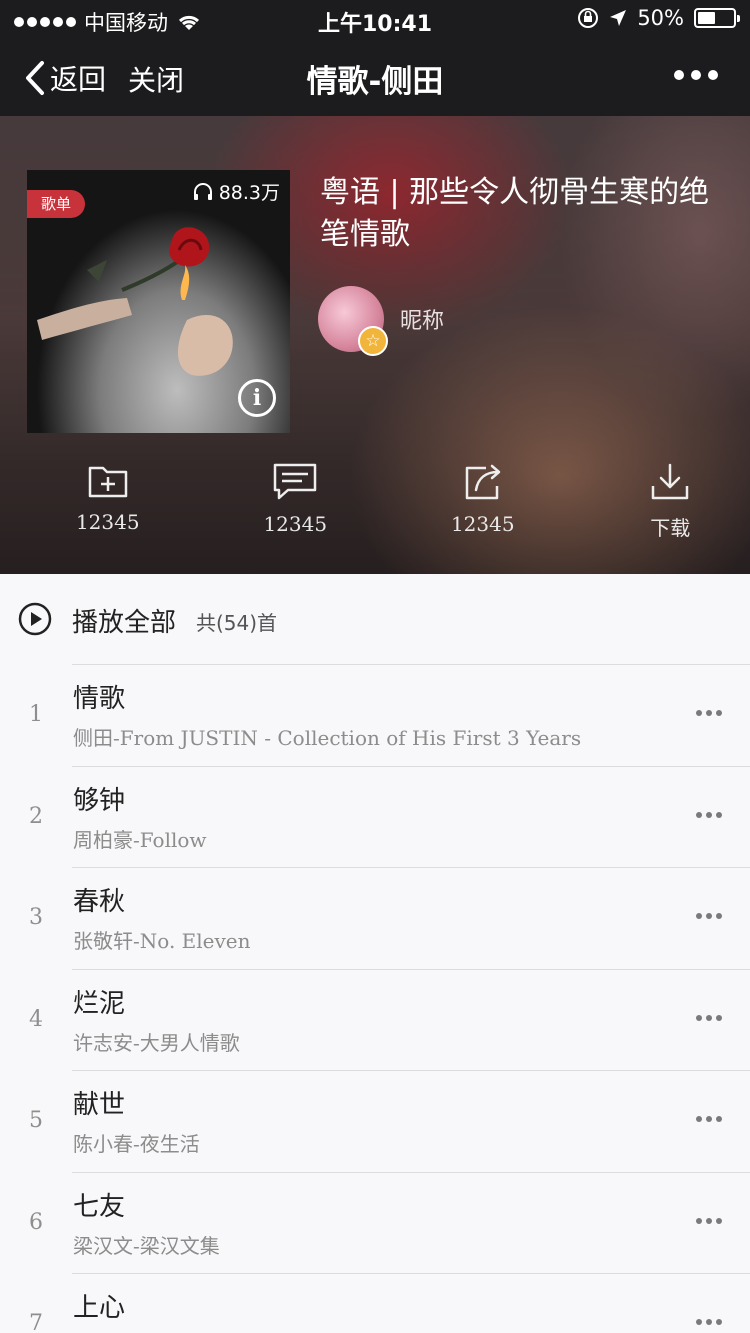 Image resolution: width=750 pixels, height=1333 pixels. What do you see at coordinates (99, 800) in the screenshot?
I see `song-title: 够钟` at bounding box center [99, 800].